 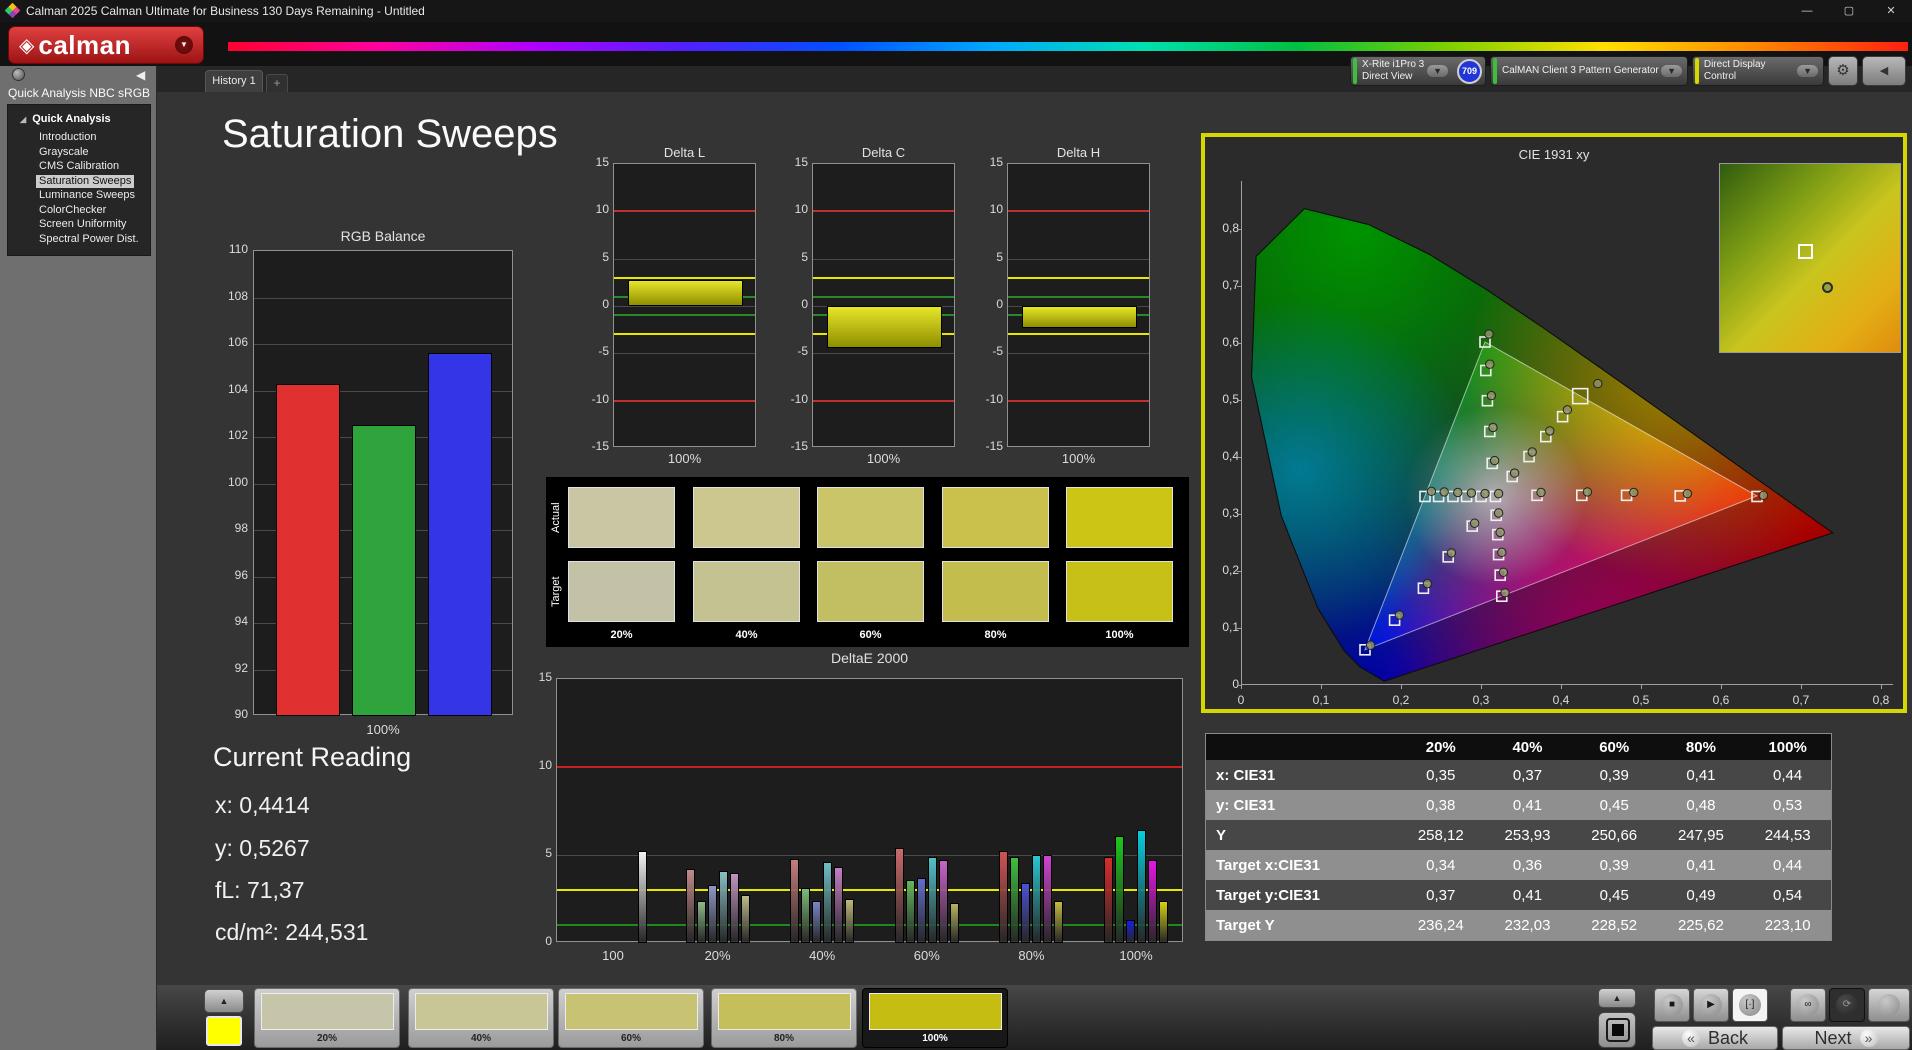 I want to click on display-control-label: Direct Display Control, so click(x=1734, y=70).